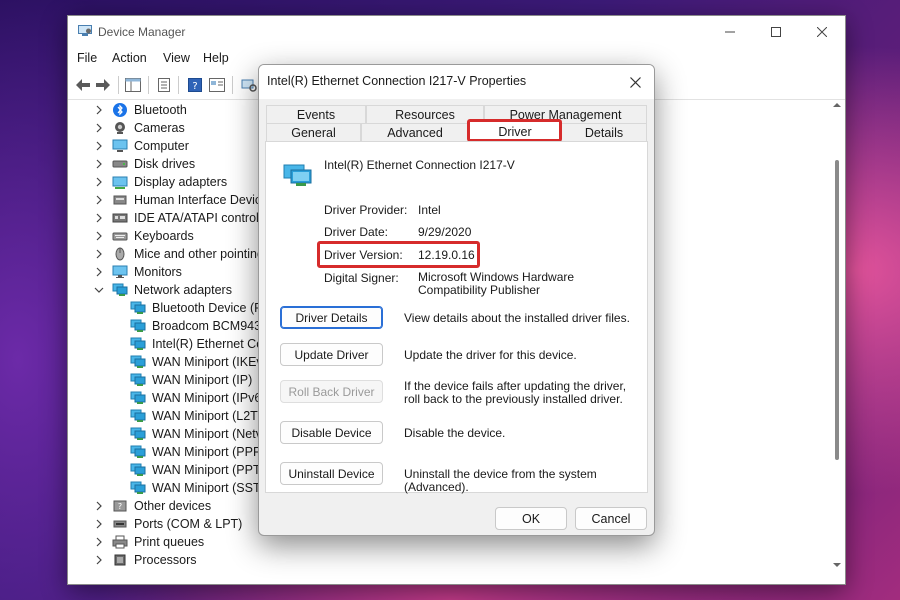 The image size is (900, 600). What do you see at coordinates (198, 416) in the screenshot?
I see `tree-child-item: WAN Miniport (L2TP` at bounding box center [198, 416].